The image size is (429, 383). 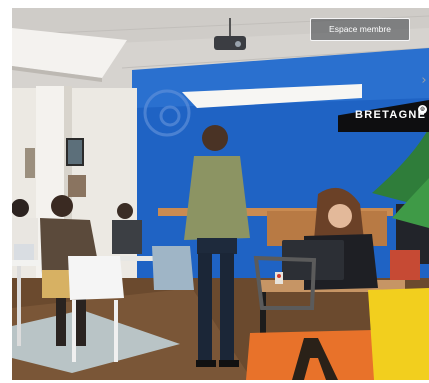 I want to click on projector, so click(x=230, y=43).